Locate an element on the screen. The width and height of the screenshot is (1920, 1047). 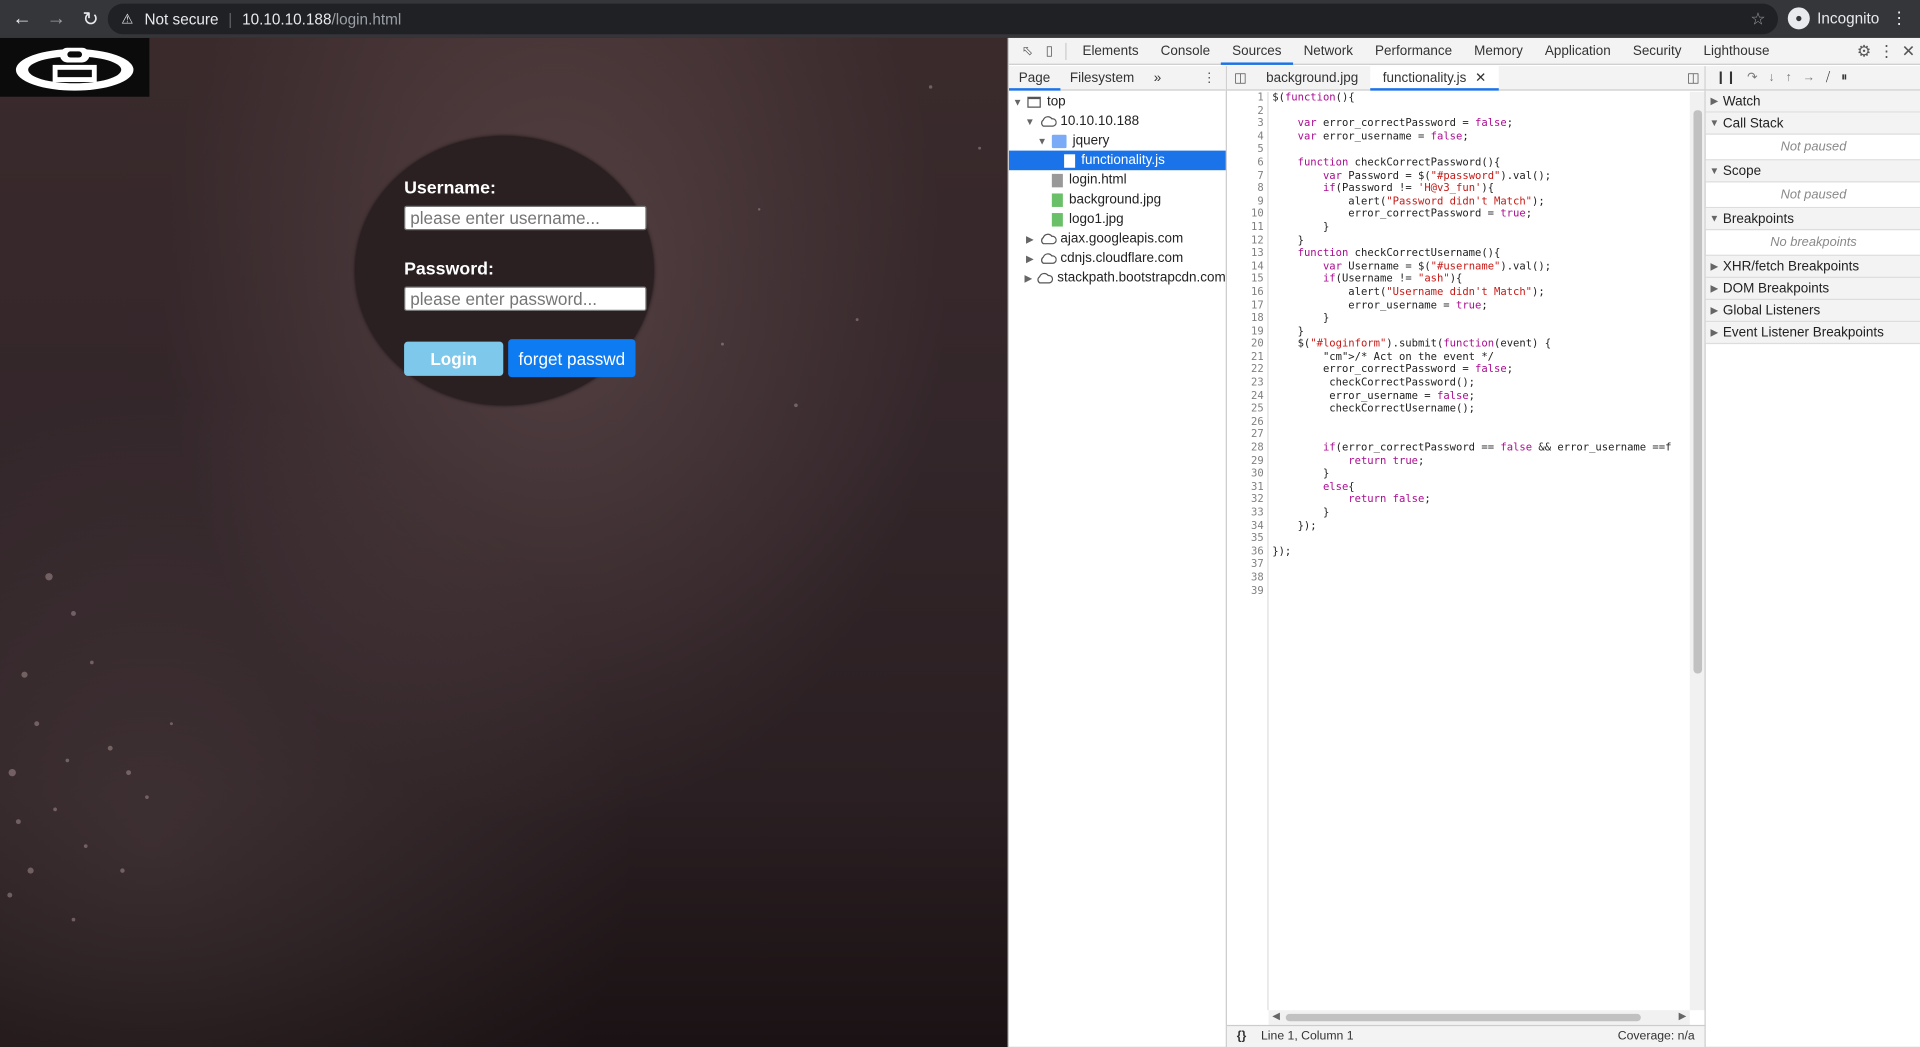
line-number: 36 is located at coordinates (1247, 552).